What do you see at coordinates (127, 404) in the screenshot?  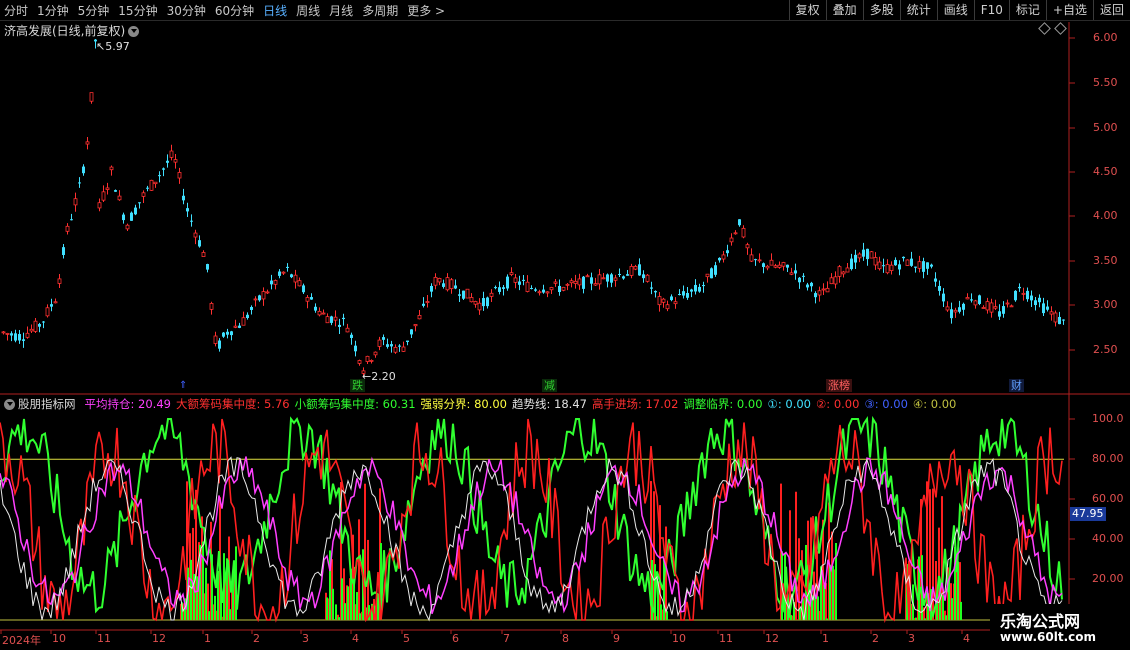 I see `indicator-legend-item: 平均持仓: 20.49` at bounding box center [127, 404].